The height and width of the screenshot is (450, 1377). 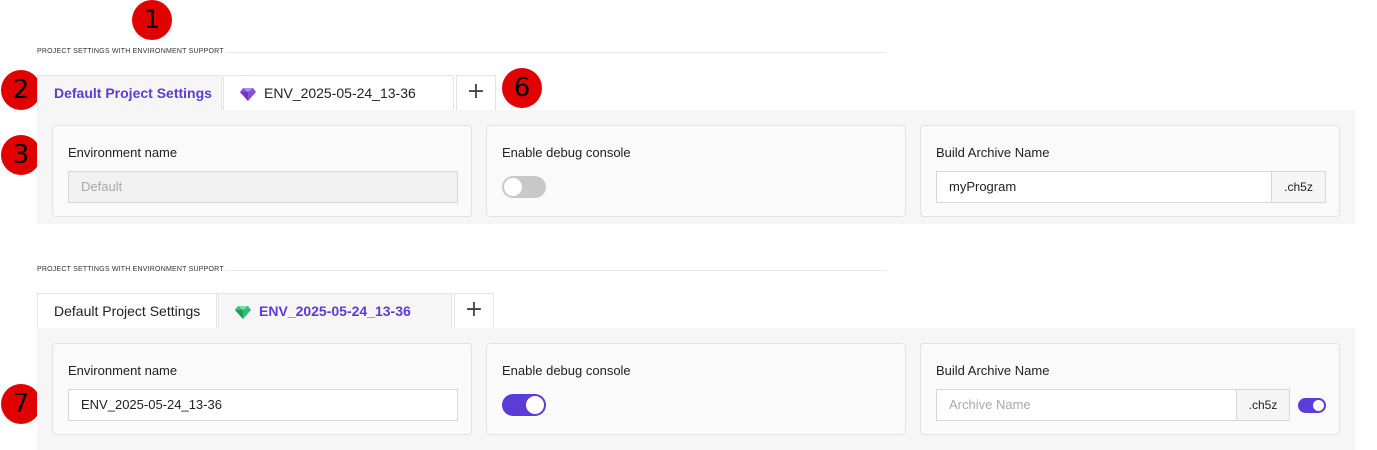 I want to click on build-archive-card: Build Archive Name Archive Name .ch5z, so click(x=1130, y=389).